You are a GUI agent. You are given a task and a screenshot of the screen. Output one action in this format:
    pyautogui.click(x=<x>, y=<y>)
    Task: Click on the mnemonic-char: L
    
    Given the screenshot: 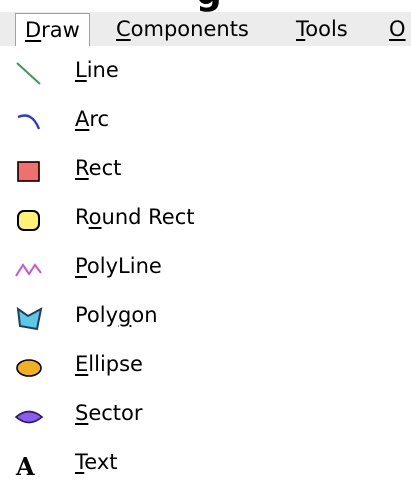 What is the action you would take?
    pyautogui.click(x=81, y=70)
    